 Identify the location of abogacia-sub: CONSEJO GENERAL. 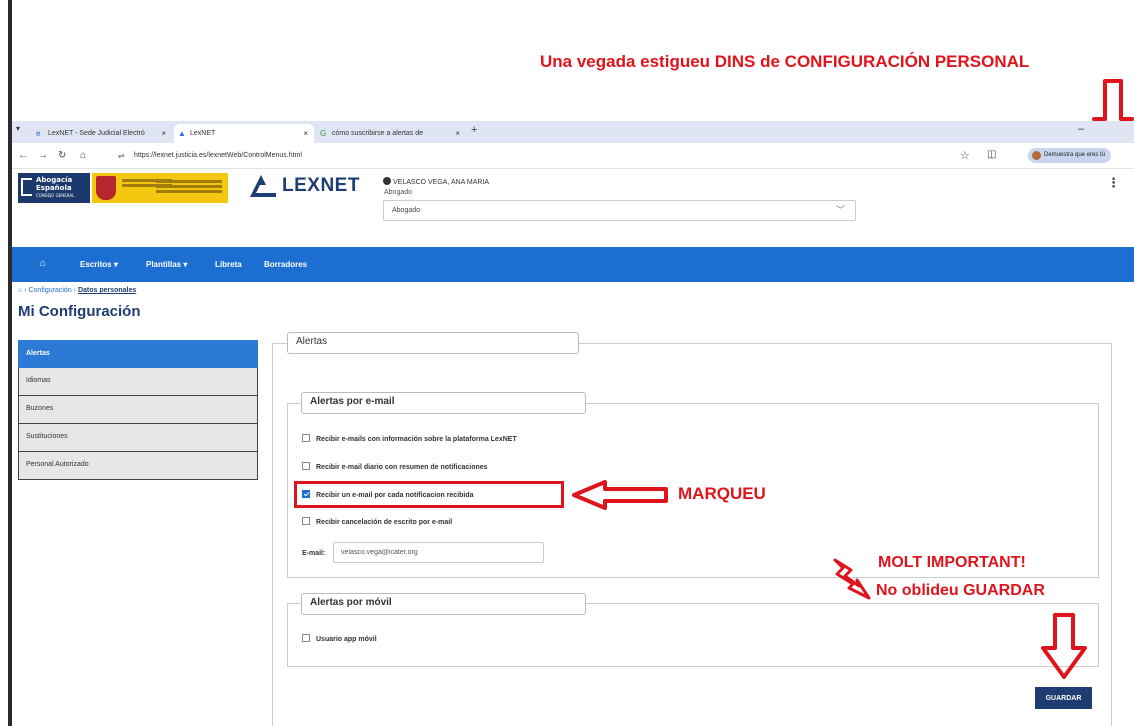
(55, 195).